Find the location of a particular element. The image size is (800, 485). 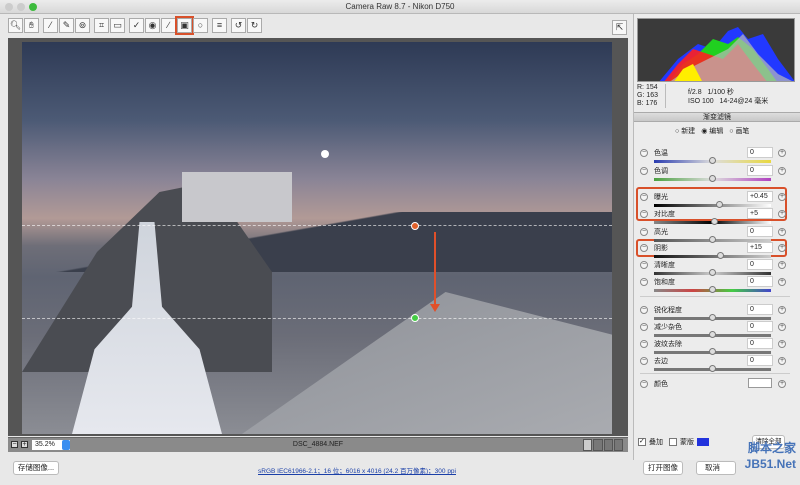

rotate-left-icon: ↺ is located at coordinates (238, 25).